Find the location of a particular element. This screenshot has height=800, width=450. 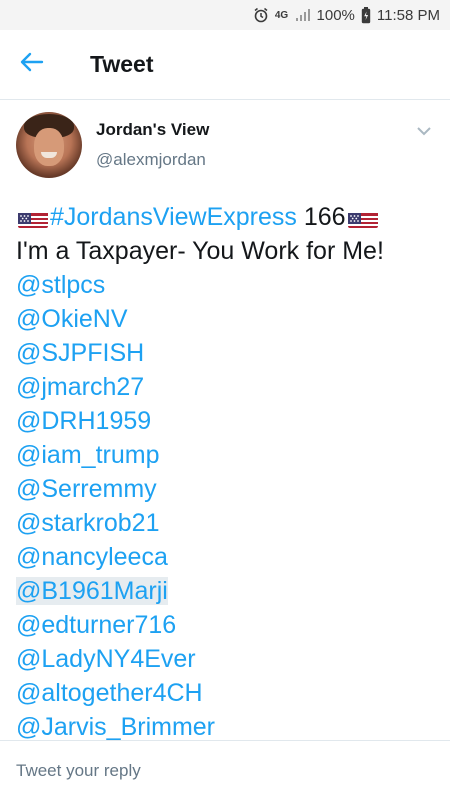

reply-input: Tweet your reply is located at coordinates (225, 770).